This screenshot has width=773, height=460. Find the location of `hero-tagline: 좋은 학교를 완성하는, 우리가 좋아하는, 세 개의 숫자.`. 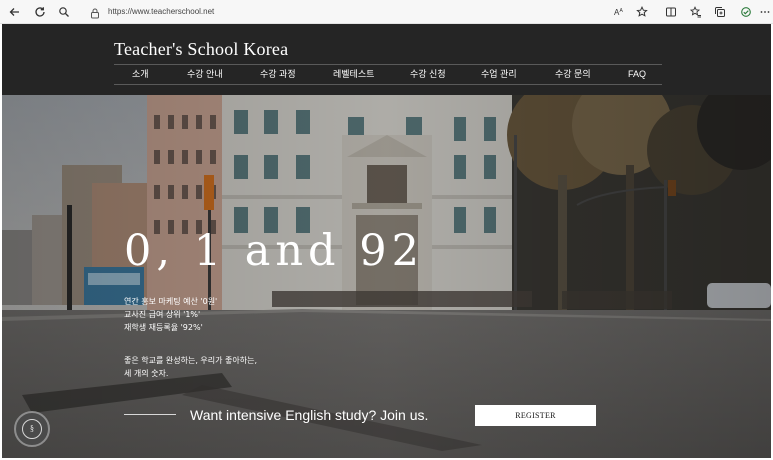

hero-tagline: 좋은 학교를 완성하는, 우리가 좋아하는, 세 개의 숫자. is located at coordinates (190, 367).